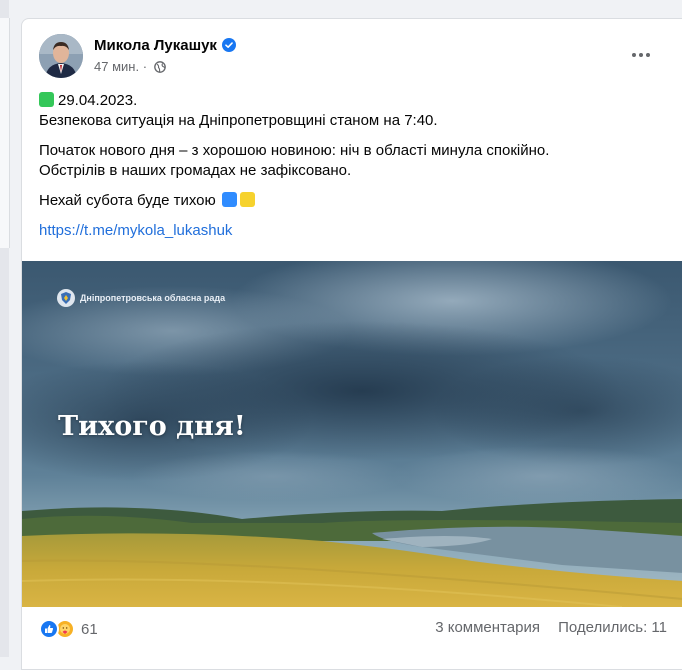 This screenshot has width=682, height=670. What do you see at coordinates (5, 133) in the screenshot?
I see `left-panel-card-edge` at bounding box center [5, 133].